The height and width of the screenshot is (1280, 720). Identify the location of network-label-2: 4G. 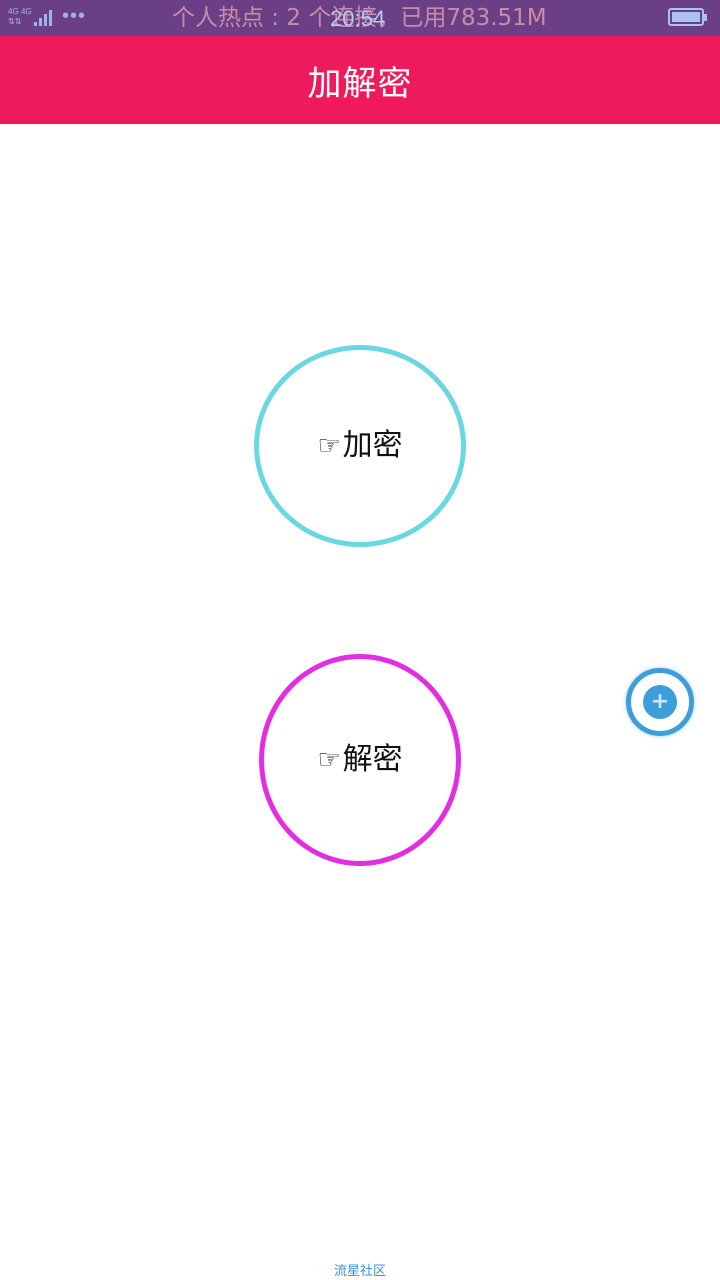
(26, 11).